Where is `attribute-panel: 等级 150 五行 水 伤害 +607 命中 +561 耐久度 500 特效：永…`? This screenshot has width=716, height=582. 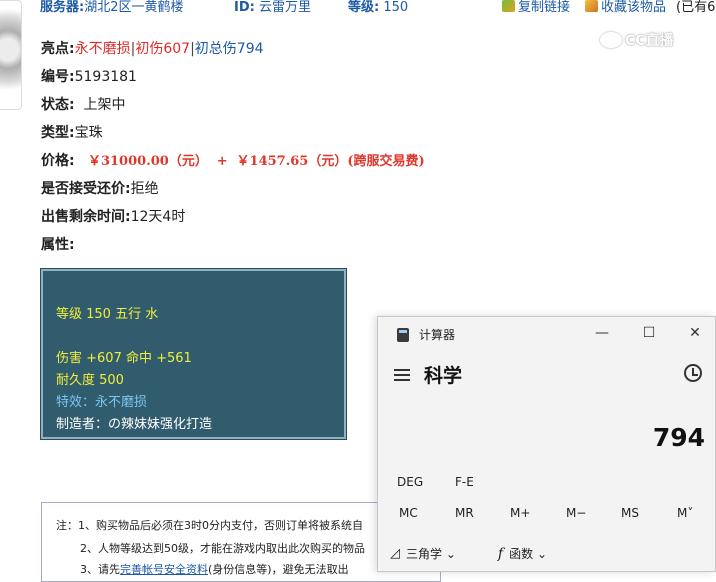
attribute-panel: 等级 150 五行 水 伤害 +607 命中 +561 耐久度 500 特效：永… is located at coordinates (193, 354).